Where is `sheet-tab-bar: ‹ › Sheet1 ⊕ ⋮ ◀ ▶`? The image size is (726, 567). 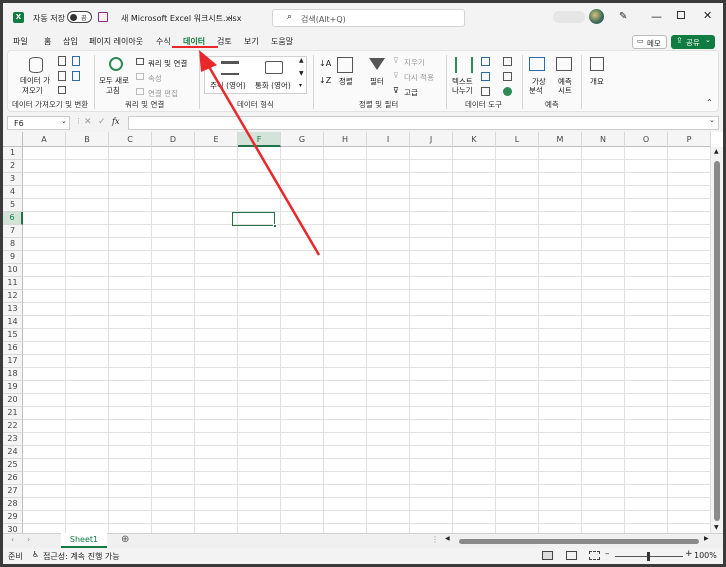 sheet-tab-bar: ‹ › Sheet1 ⊕ ⋮ ◀ ▶ is located at coordinates (363, 540).